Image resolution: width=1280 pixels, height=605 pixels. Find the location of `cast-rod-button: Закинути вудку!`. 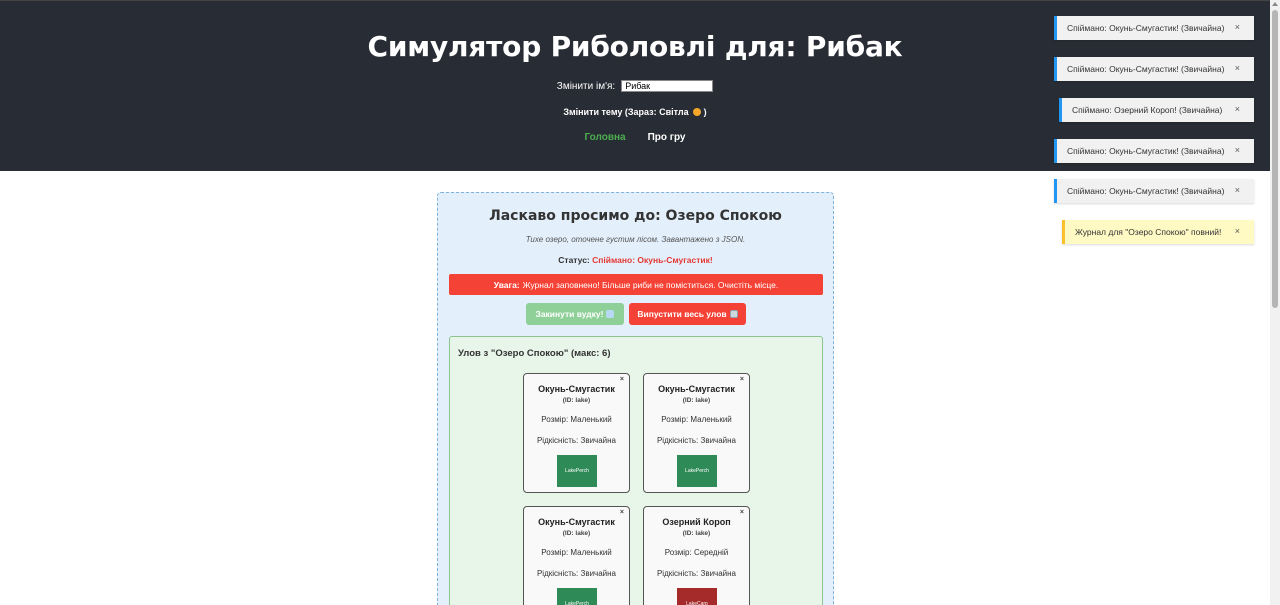

cast-rod-button: Закинути вудку! is located at coordinates (575, 314).